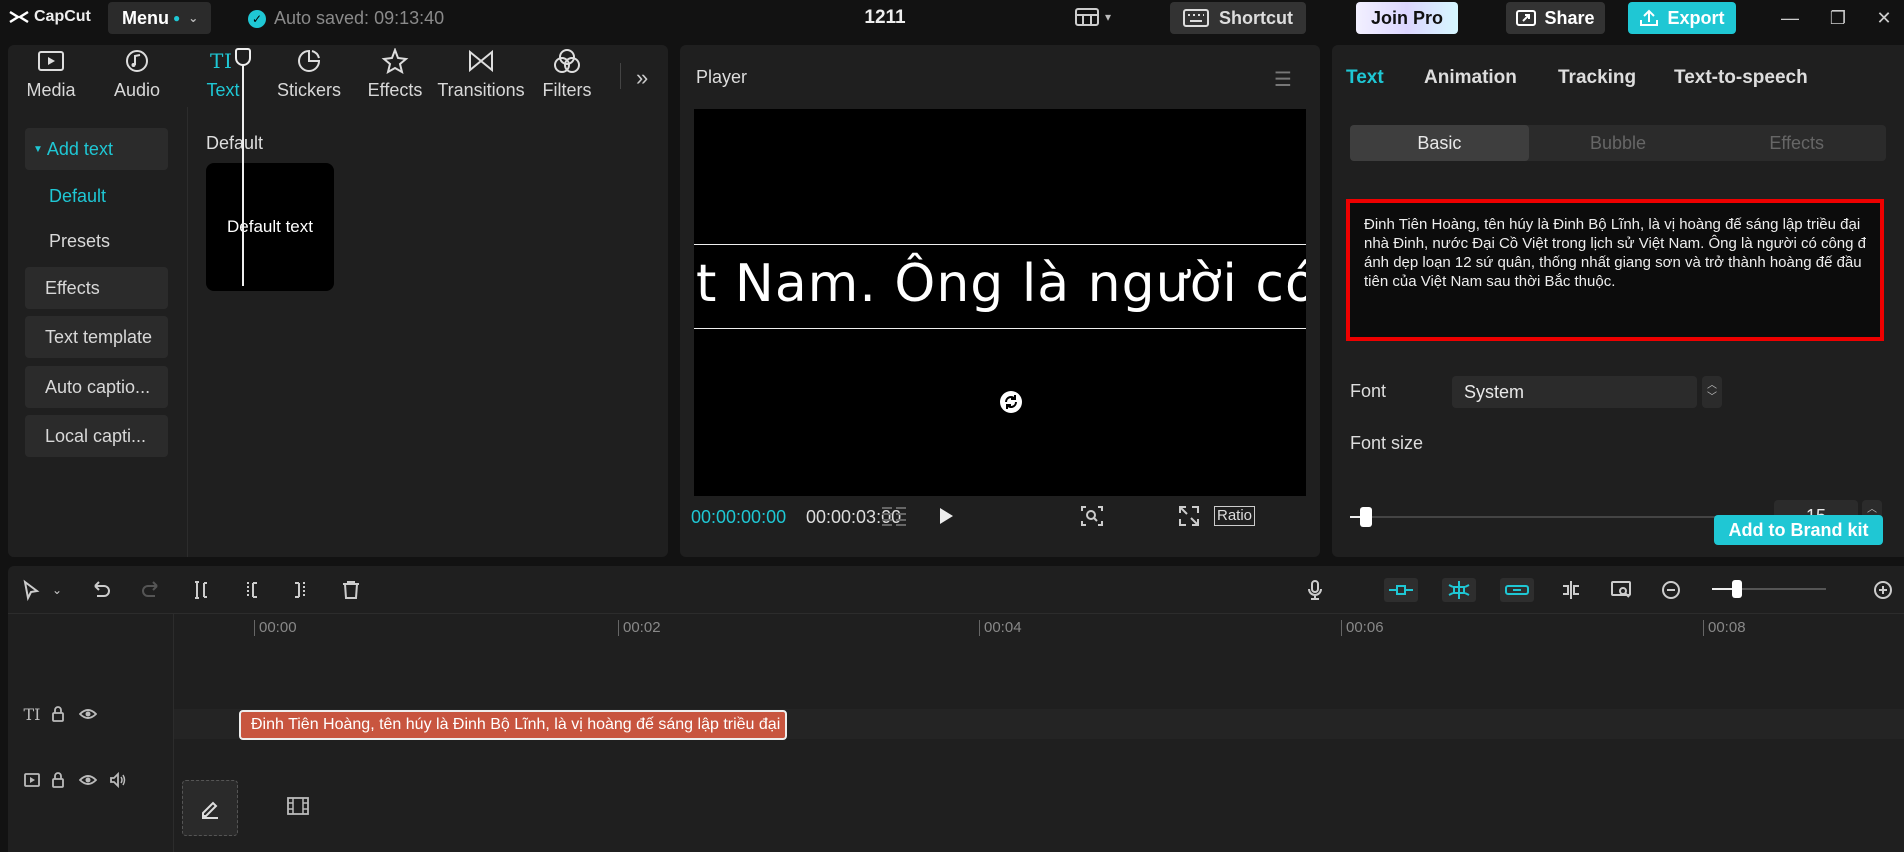 The image size is (1904, 852). What do you see at coordinates (359, 18) in the screenshot?
I see `autosave-text: Auto saved: 09:13:40` at bounding box center [359, 18].